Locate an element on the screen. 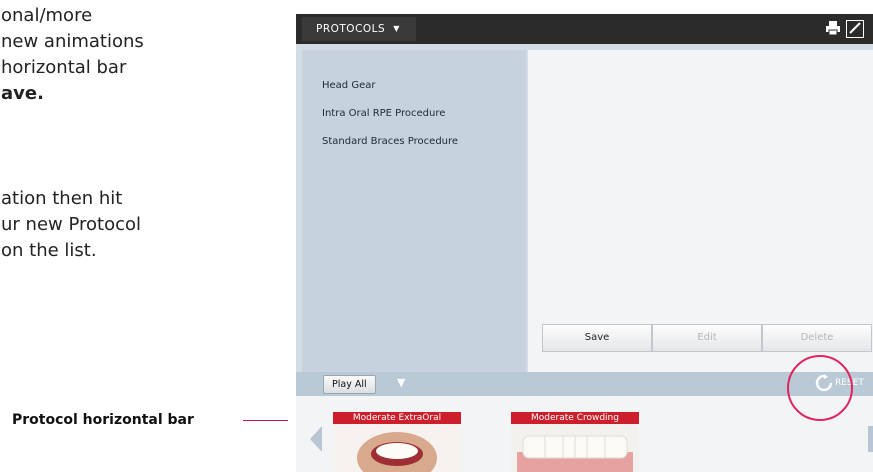 The width and height of the screenshot is (873, 472). protocol-list-item: Intra Oral RPE Procedure is located at coordinates (383, 113).